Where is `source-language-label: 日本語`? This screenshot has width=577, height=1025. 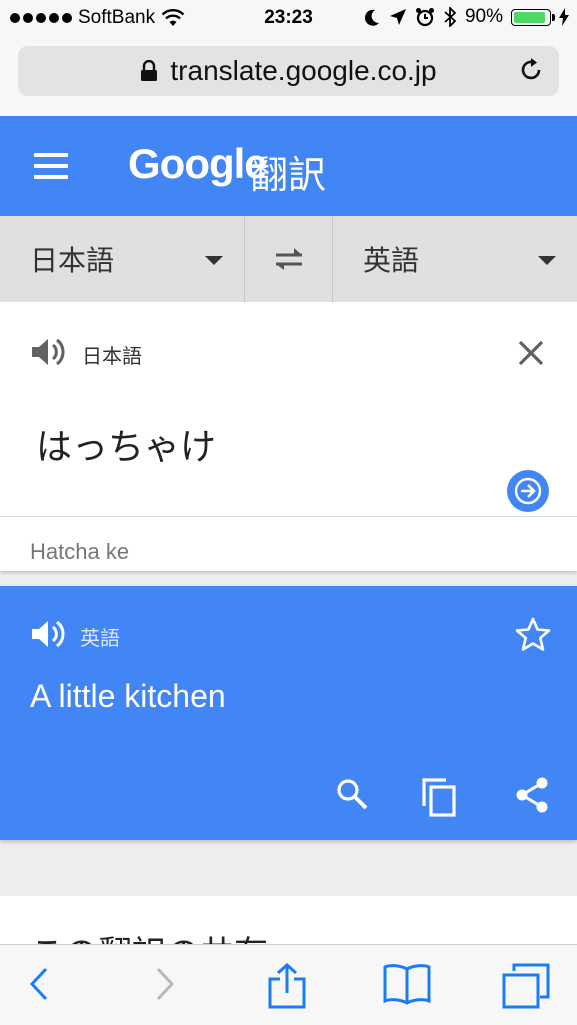
source-language-label: 日本語 is located at coordinates (72, 260).